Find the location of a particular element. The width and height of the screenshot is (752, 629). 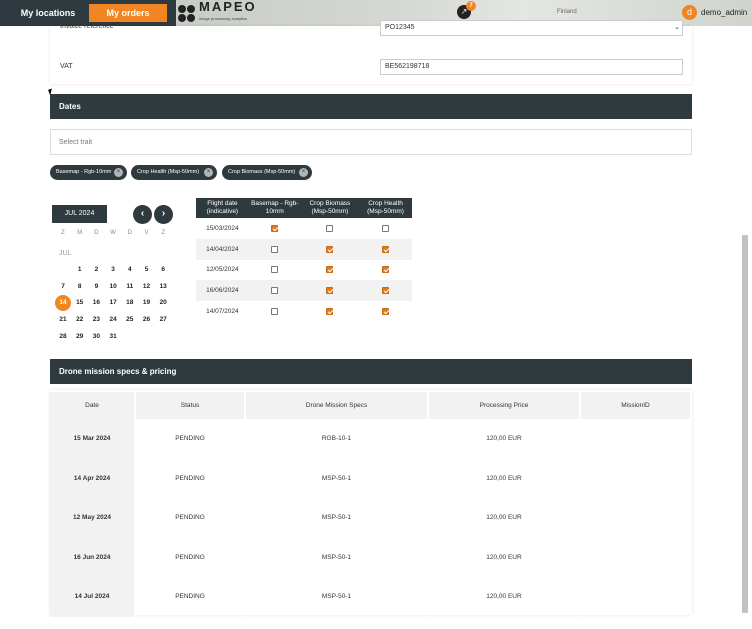

calendar-day: 1 is located at coordinates (80, 270).